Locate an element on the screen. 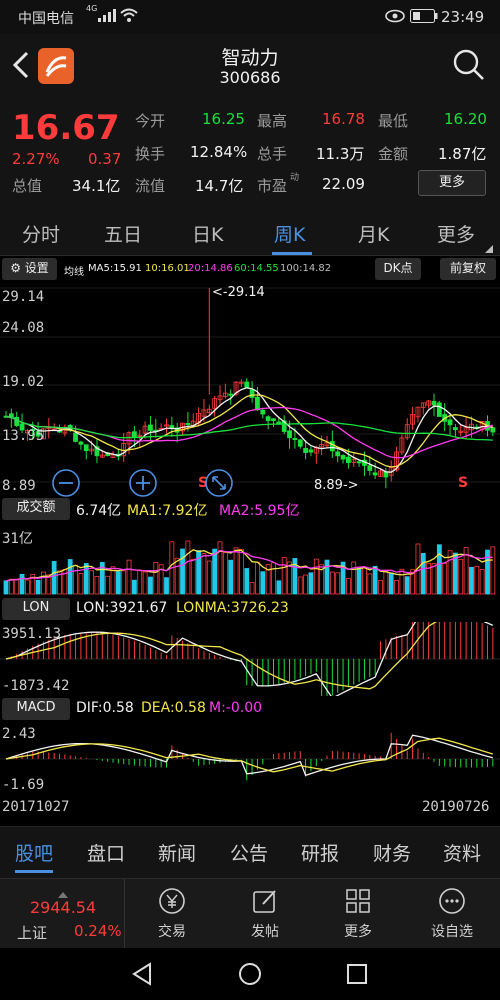  nav-back-icon is located at coordinates (142, 976).